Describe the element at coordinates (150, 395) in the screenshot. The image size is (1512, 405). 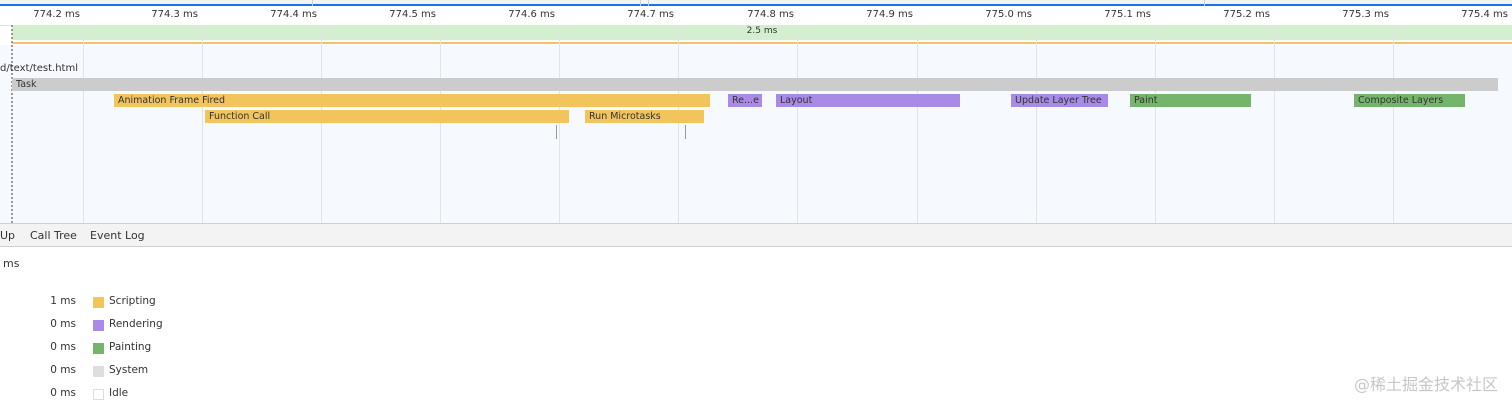
I see `legend-row: 0 ms Idle` at that location.